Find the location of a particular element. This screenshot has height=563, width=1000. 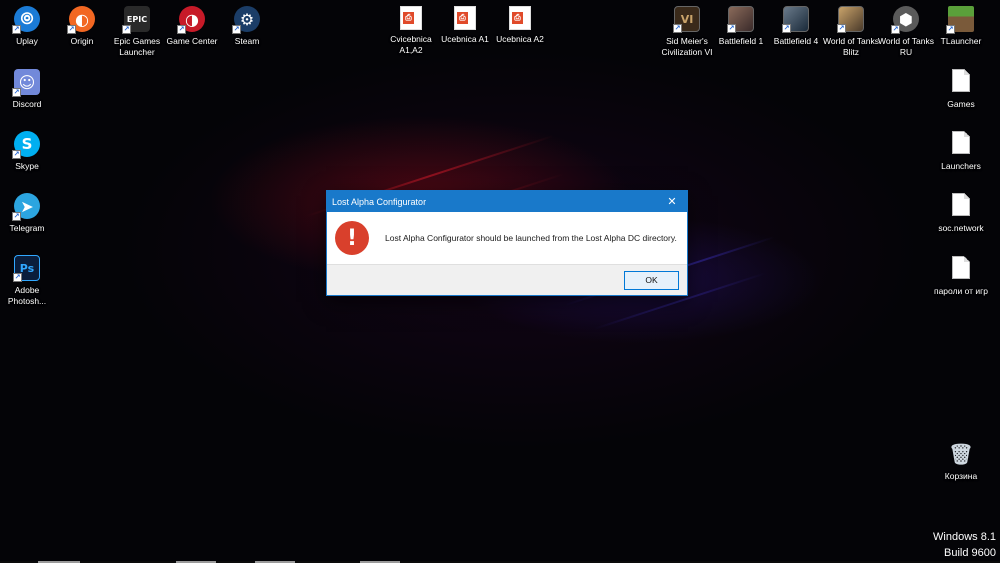

desktop-icon-label: World of Tanks RU is located at coordinates (906, 46).